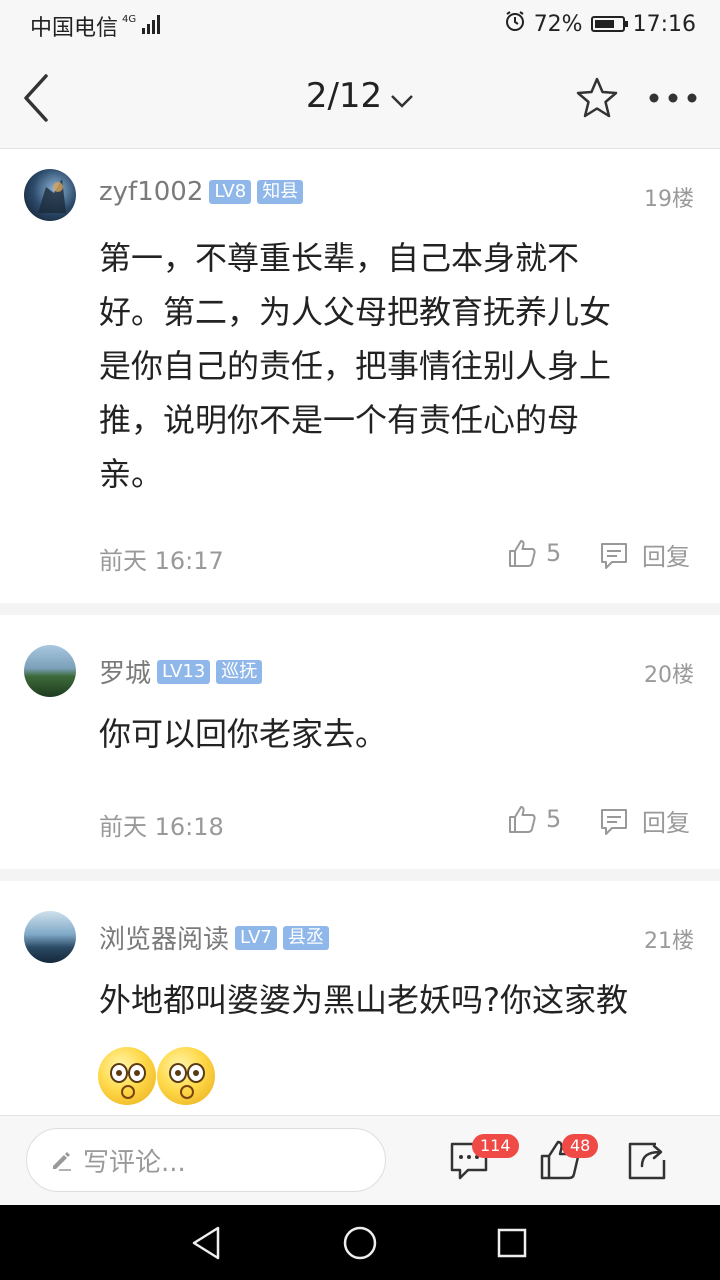 This screenshot has width=720, height=1280. I want to click on comments-button: 114, so click(483, 1160).